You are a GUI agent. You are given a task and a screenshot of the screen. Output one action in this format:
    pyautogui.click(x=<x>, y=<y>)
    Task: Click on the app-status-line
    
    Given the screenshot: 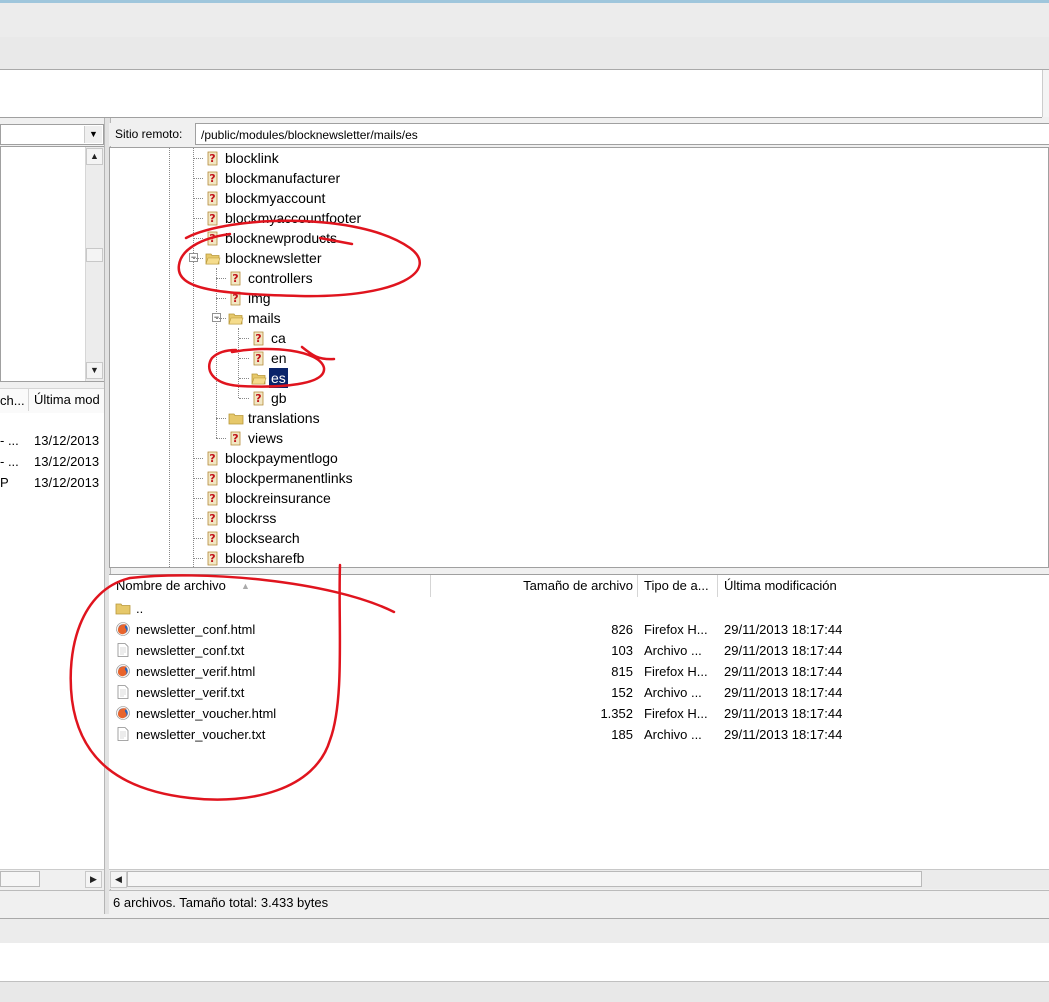 What is the action you would take?
    pyautogui.click(x=524, y=991)
    